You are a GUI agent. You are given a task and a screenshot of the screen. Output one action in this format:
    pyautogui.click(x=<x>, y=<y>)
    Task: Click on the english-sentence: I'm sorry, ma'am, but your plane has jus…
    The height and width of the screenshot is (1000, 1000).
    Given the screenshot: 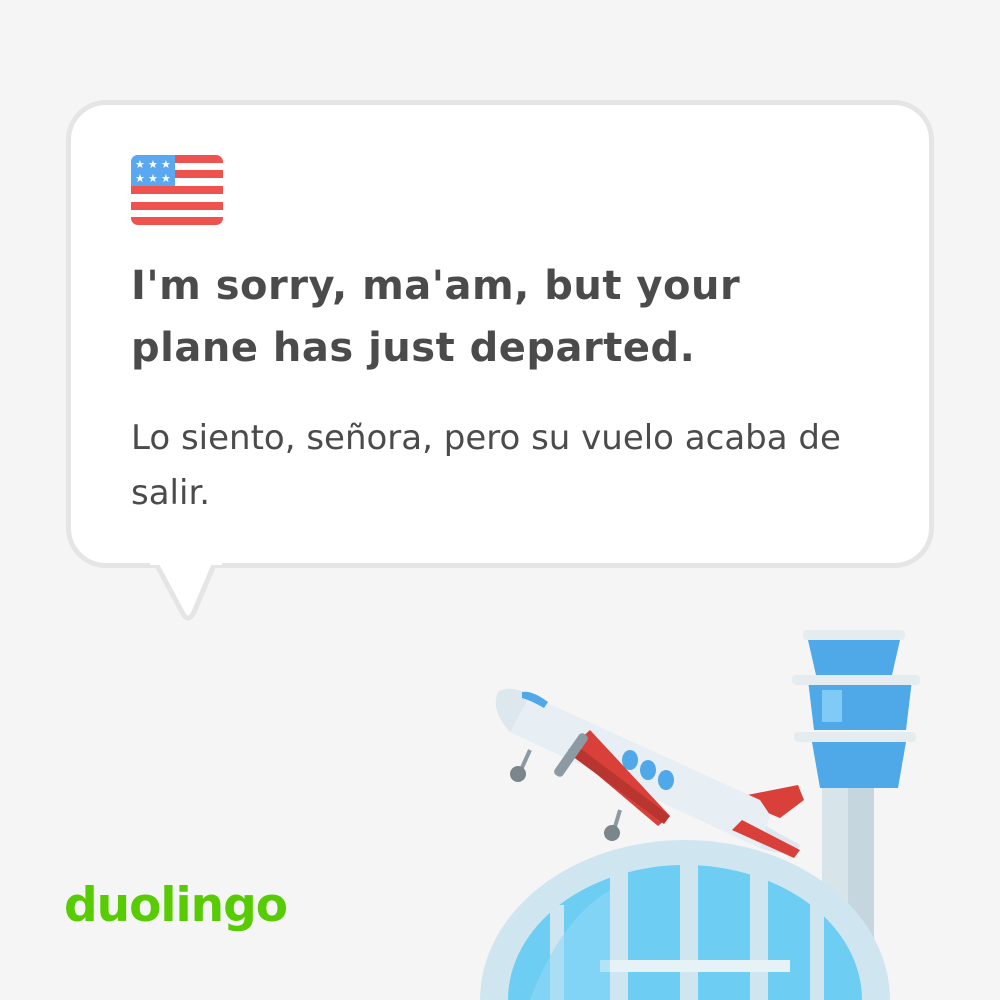 What is the action you would take?
    pyautogui.click(x=436, y=317)
    